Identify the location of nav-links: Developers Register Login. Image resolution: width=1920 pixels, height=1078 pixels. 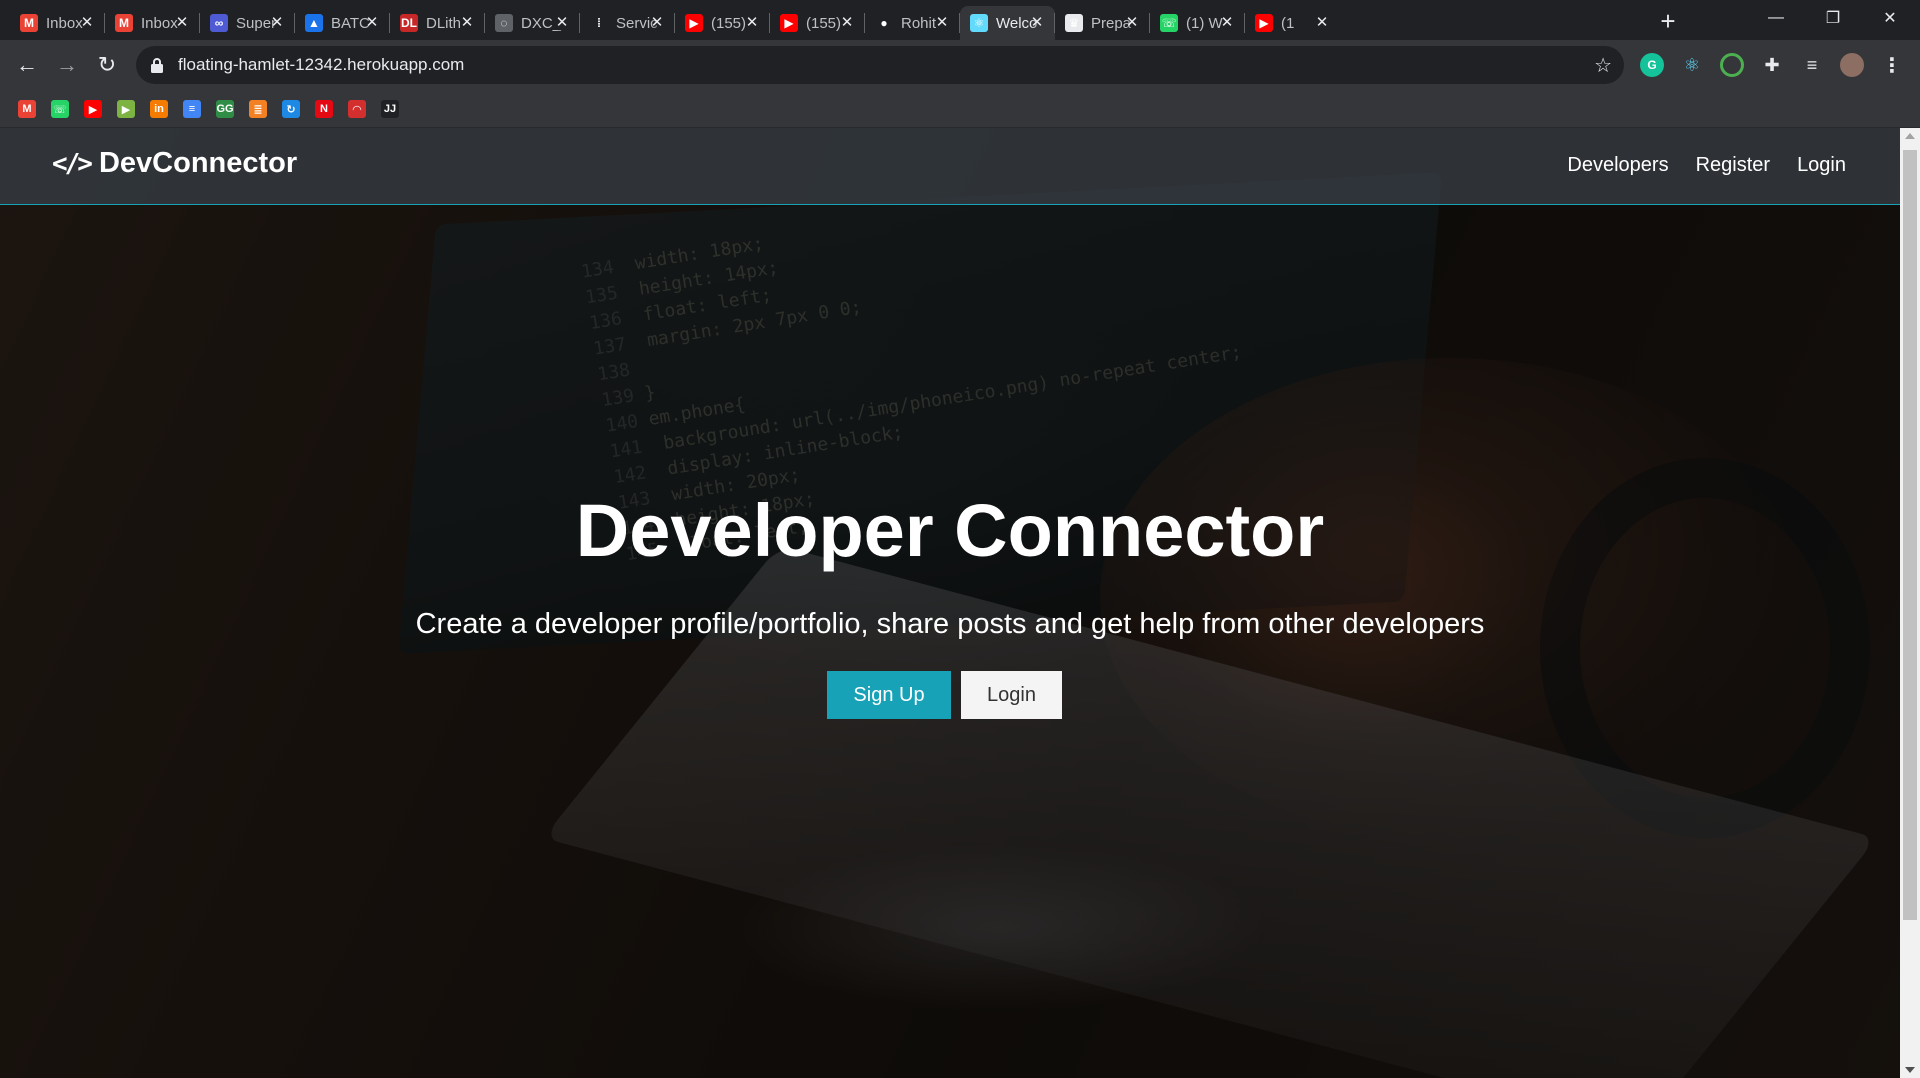
(1693, 165).